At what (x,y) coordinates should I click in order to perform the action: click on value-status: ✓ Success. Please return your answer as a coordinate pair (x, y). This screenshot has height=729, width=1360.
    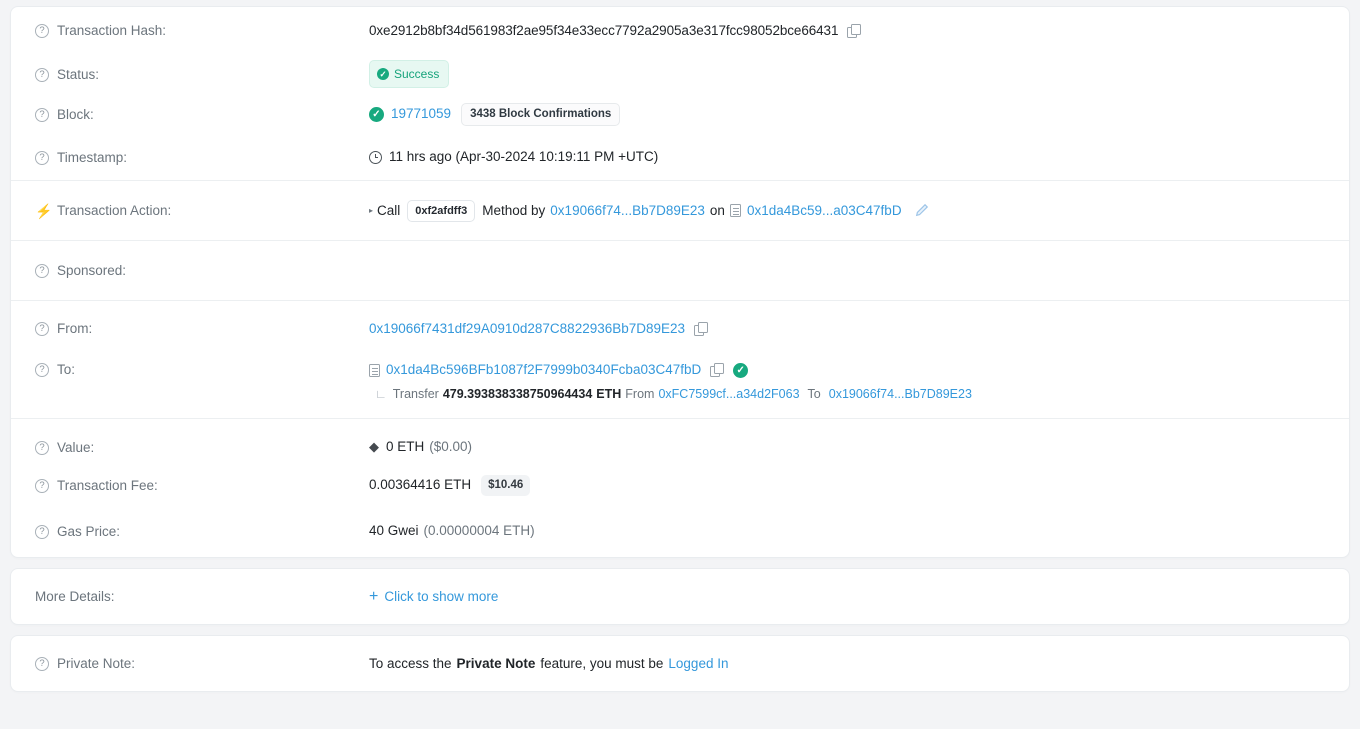
    Looking at the image, I should click on (847, 74).